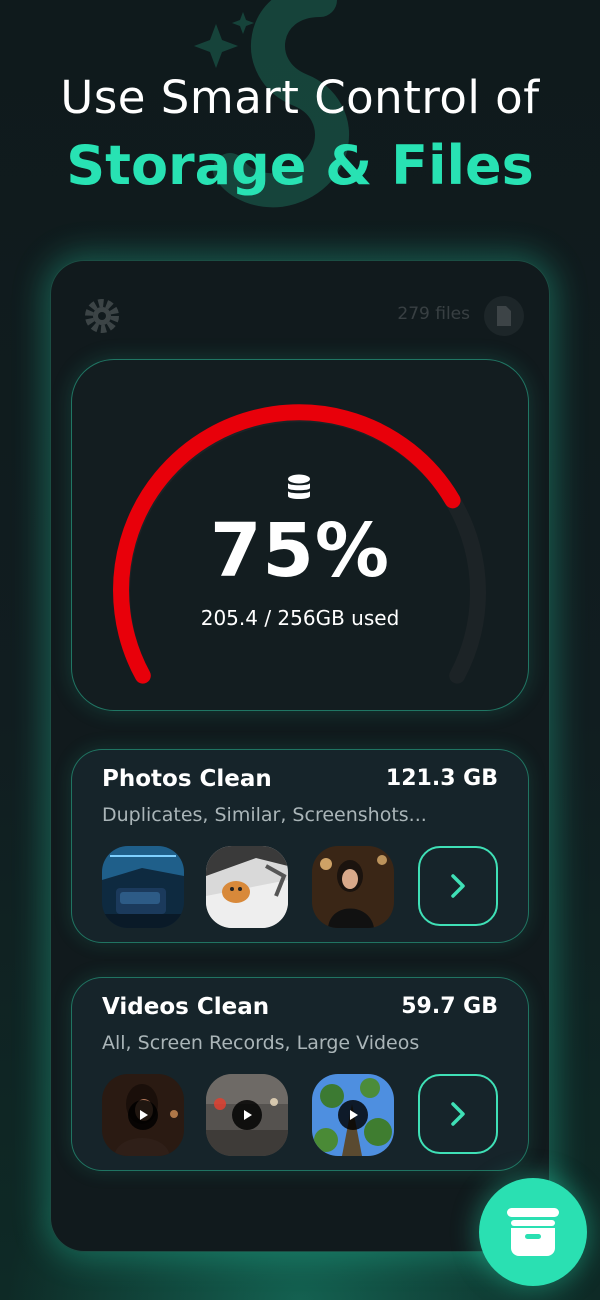 This screenshot has height=1300, width=600. What do you see at coordinates (102, 316) in the screenshot?
I see `gear-icon` at bounding box center [102, 316].